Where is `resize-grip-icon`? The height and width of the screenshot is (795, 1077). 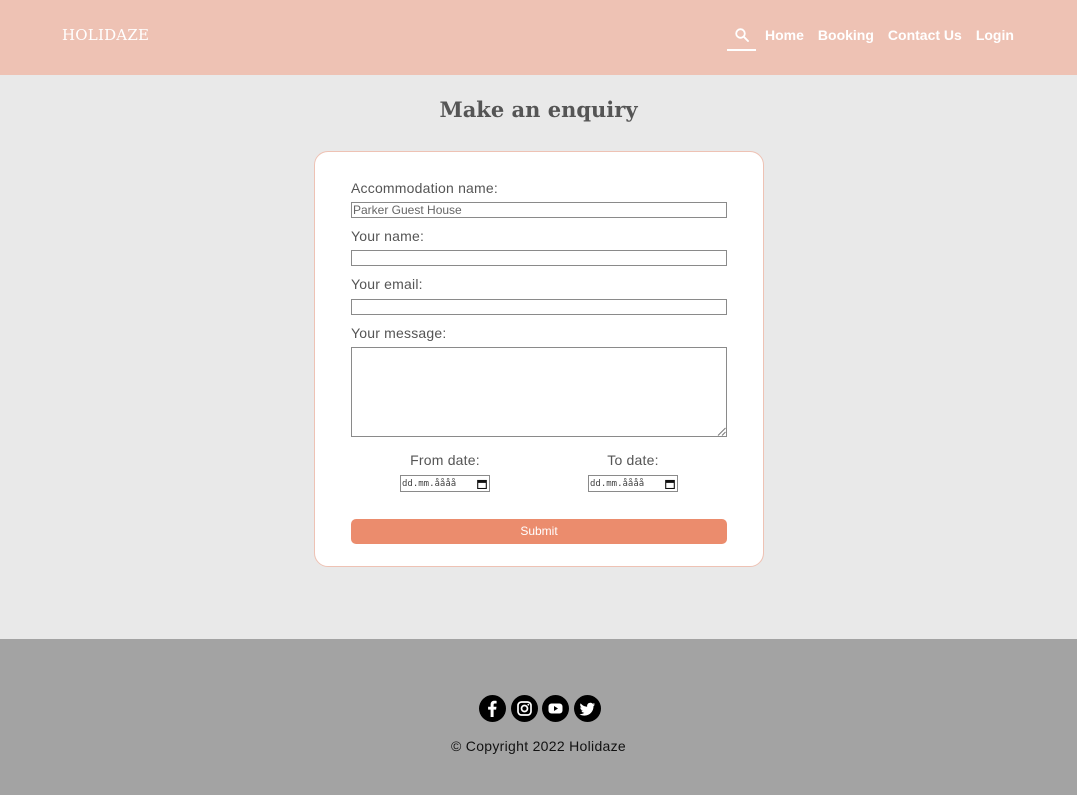 resize-grip-icon is located at coordinates (721, 431).